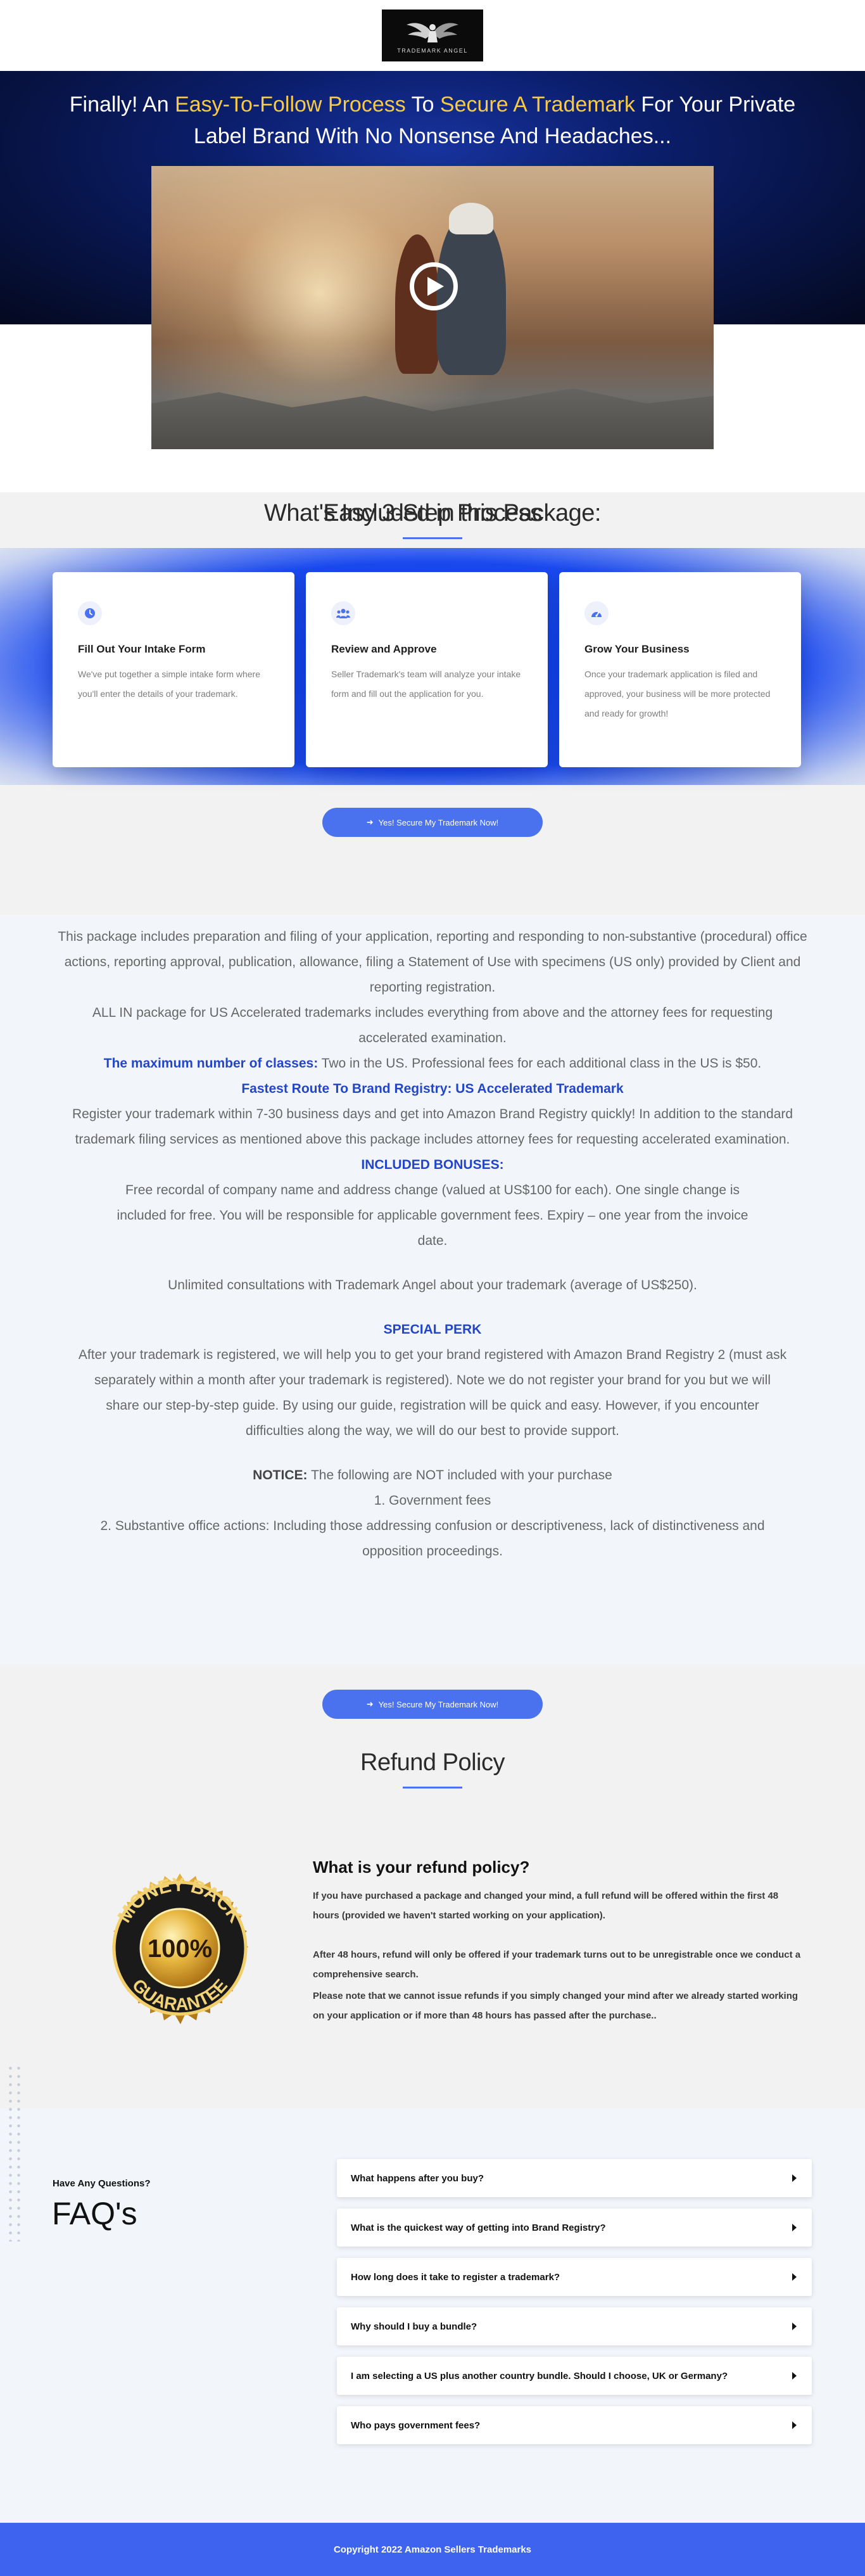  Describe the element at coordinates (471, 219) in the screenshot. I see `video-thumbnail-cap` at that location.